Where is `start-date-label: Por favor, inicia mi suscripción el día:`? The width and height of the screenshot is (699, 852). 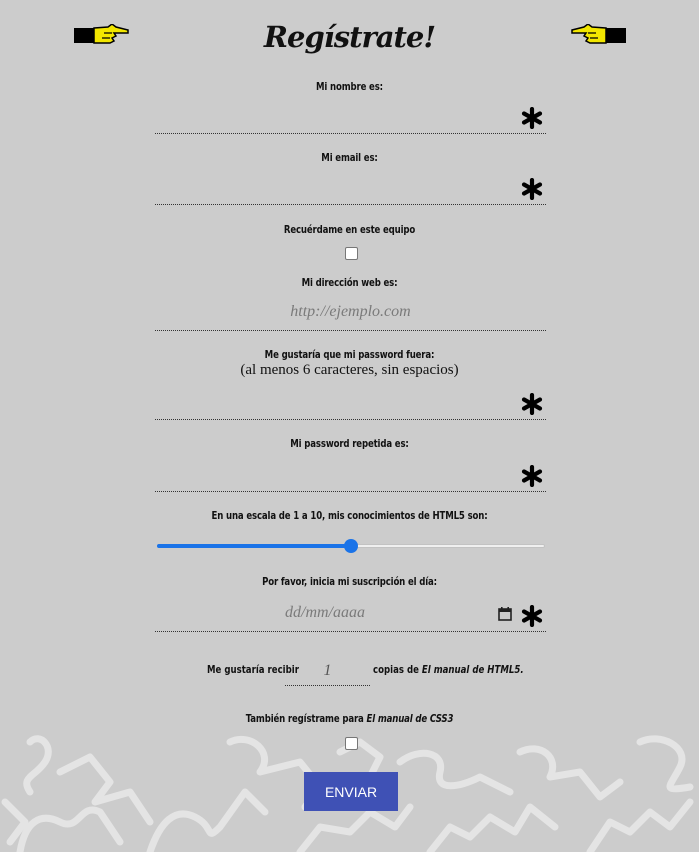 start-date-label: Por favor, inicia mi suscripción el día: is located at coordinates (349, 581).